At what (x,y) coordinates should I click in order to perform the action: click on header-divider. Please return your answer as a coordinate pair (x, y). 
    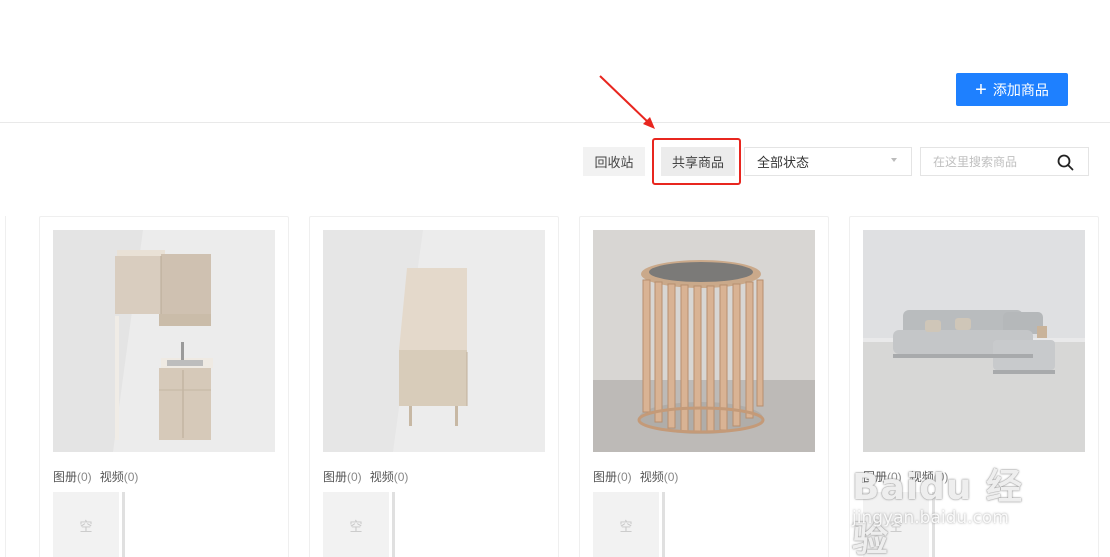
    Looking at the image, I should click on (555, 122).